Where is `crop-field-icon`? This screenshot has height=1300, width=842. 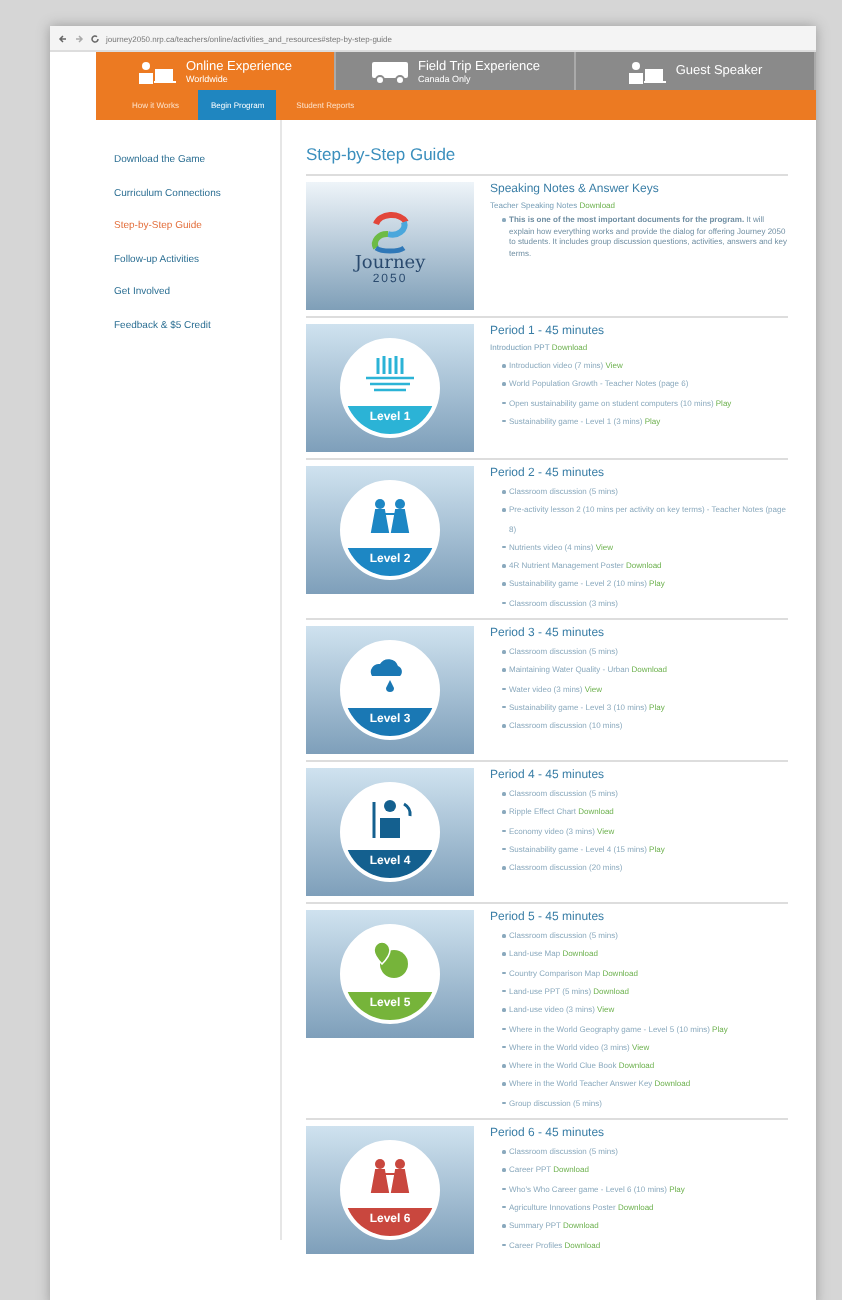 crop-field-icon is located at coordinates (390, 374).